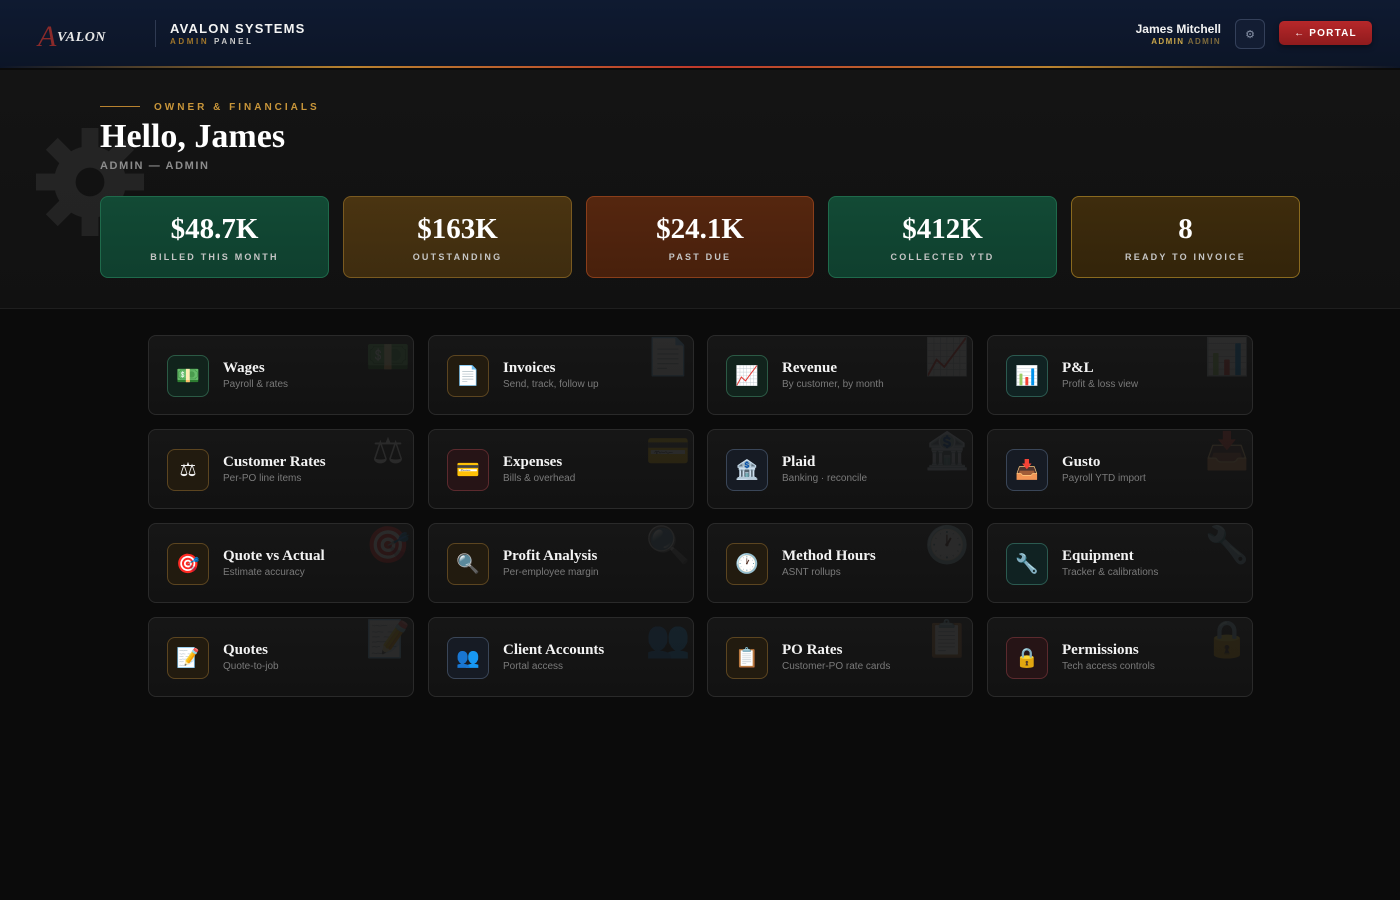 The width and height of the screenshot is (1400, 900). I want to click on bar-chart-watermark-icon: 📊, so click(1227, 356).